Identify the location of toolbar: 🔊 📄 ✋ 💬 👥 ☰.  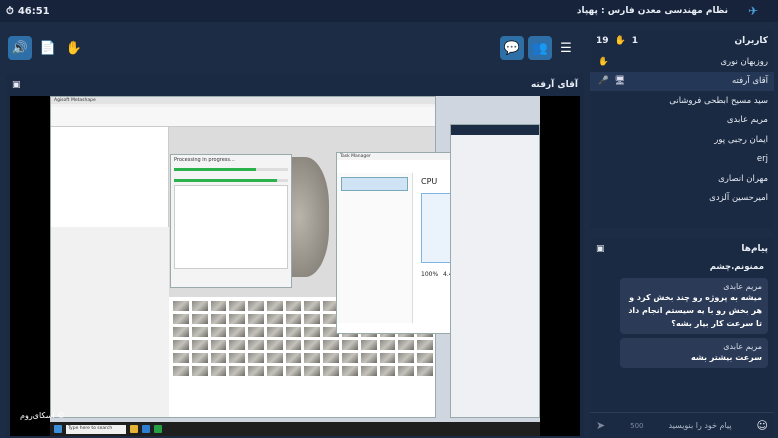
(292, 48).